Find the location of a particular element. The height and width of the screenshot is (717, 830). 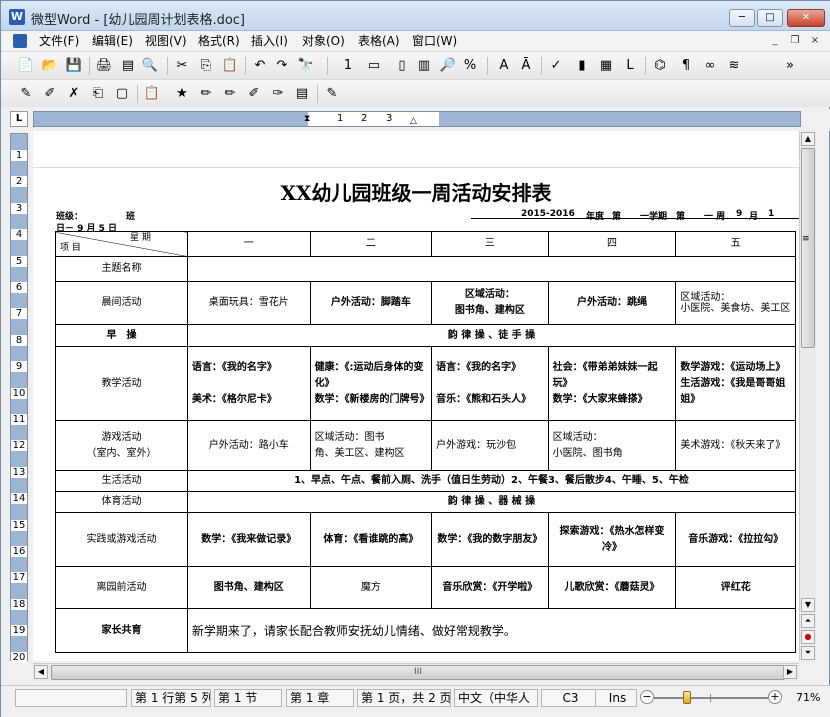

notes-icon: ▤ is located at coordinates (302, 94).